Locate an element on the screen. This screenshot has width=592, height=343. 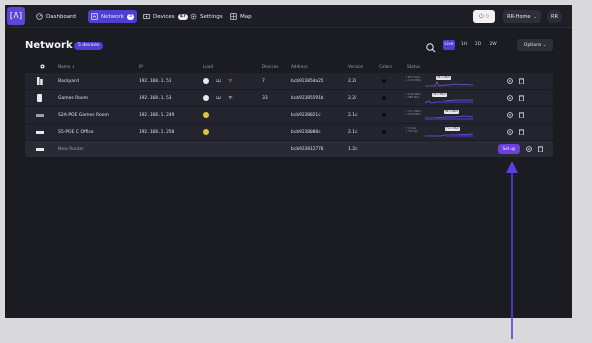
row-status: ↑ 73.2 Mb/s ↓ 75.8 Mb/s 58.1 Mb/s is located at coordinates (440, 115).